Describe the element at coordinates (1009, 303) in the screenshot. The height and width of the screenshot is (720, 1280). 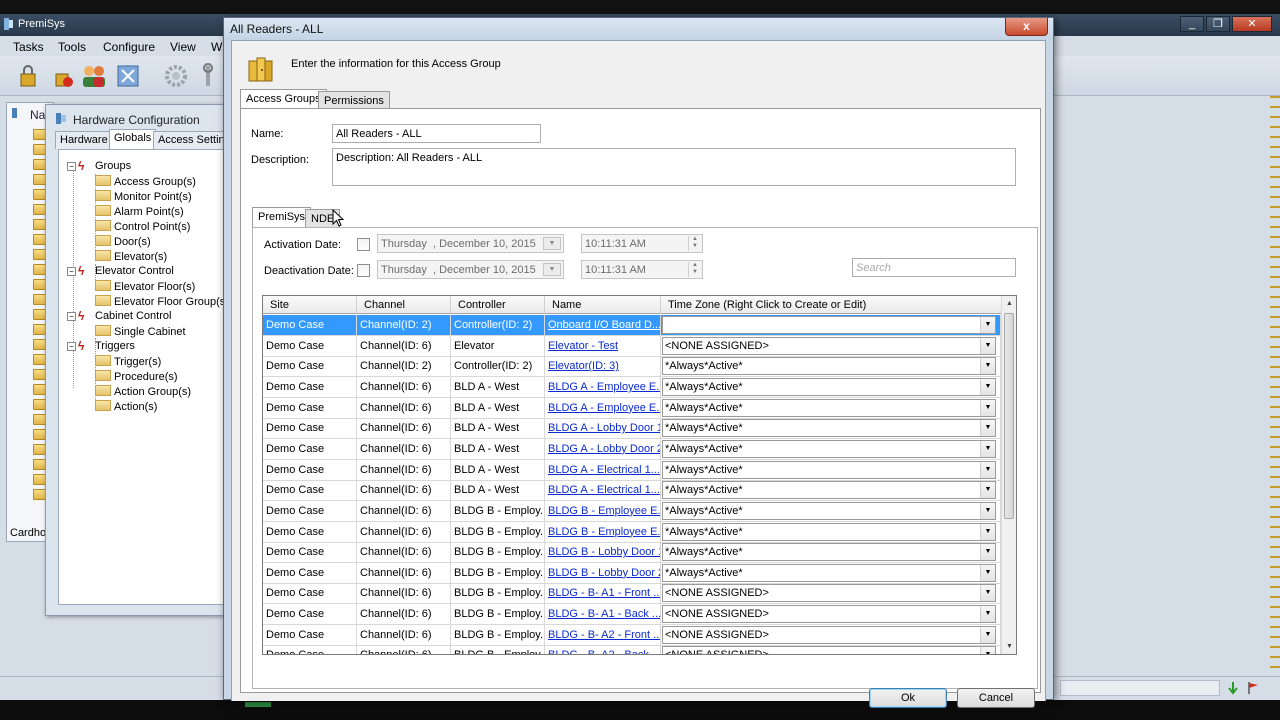
I see `scroll-up-icon: ▲` at that location.